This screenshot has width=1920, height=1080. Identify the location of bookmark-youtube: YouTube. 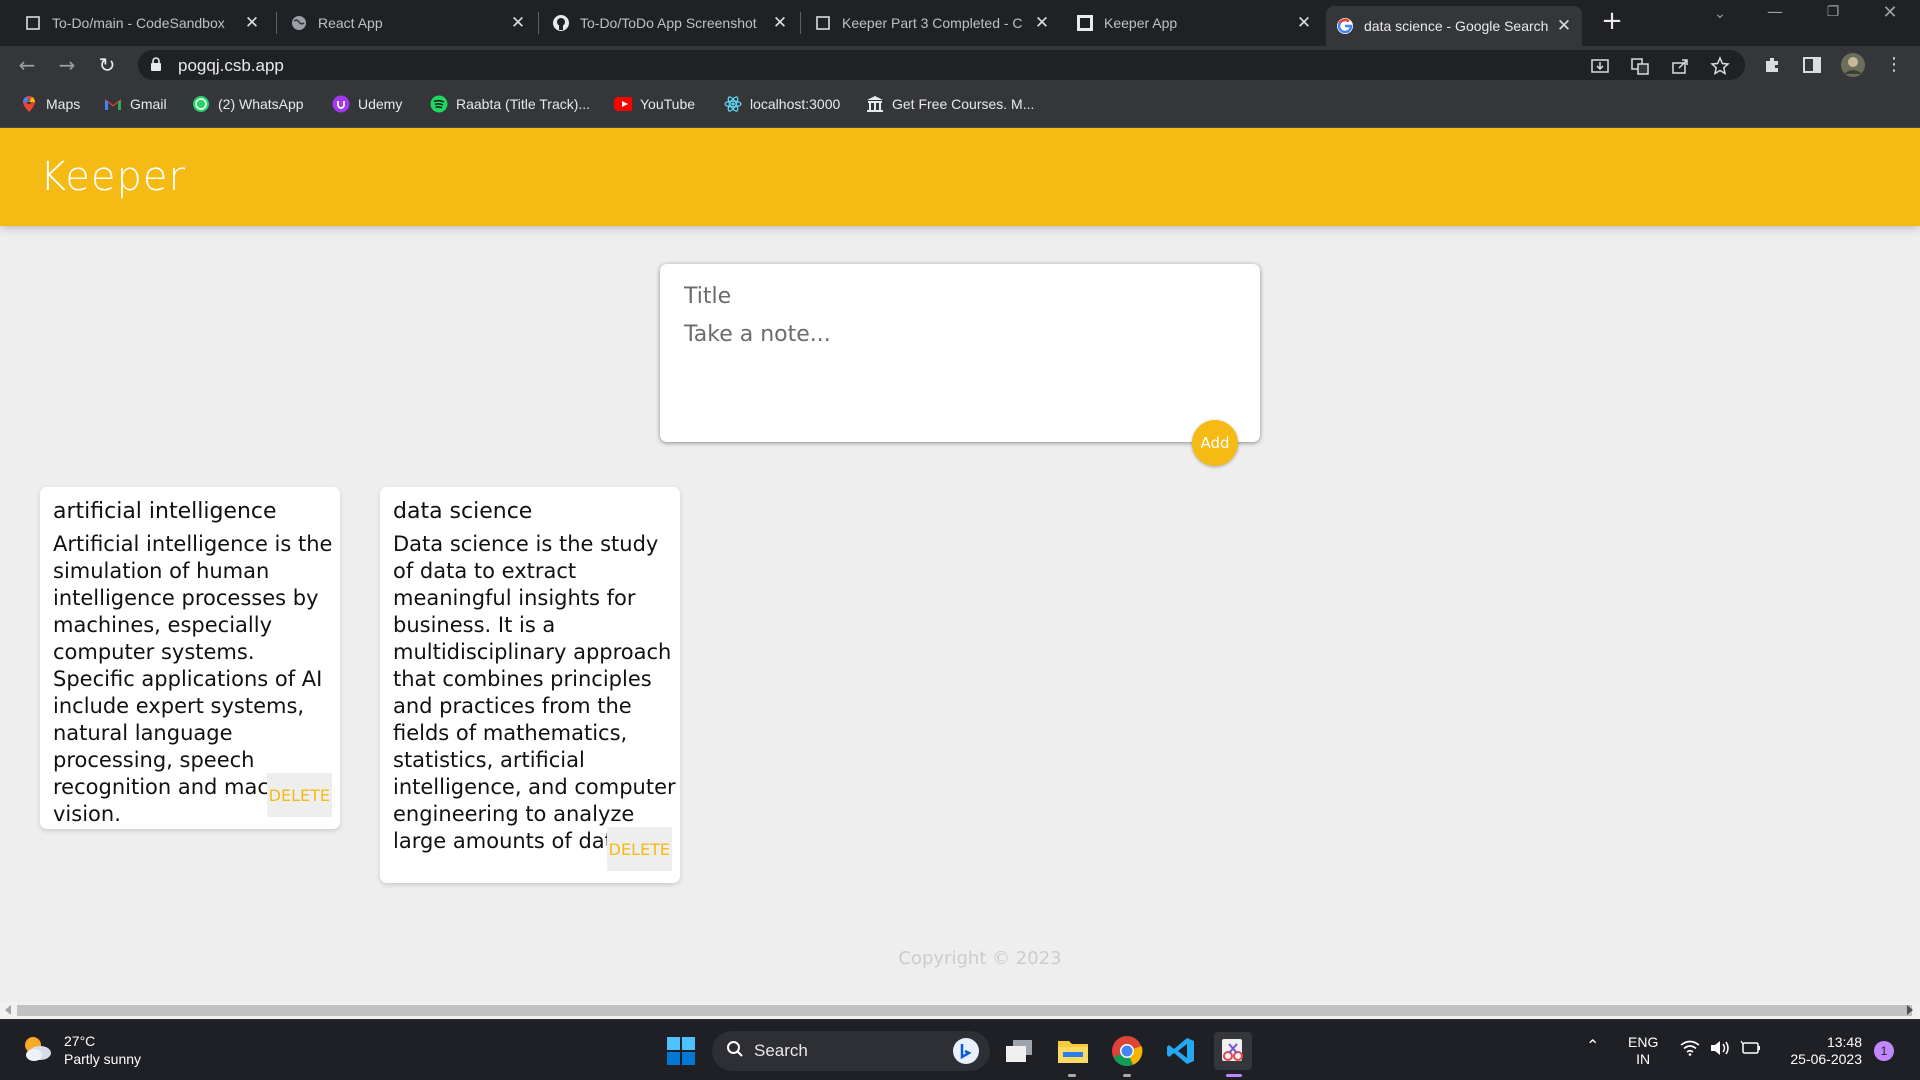
(654, 104).